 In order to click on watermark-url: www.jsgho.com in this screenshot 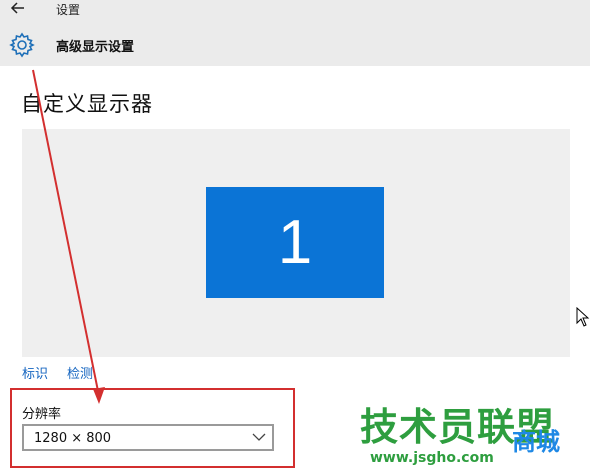, I will do `click(432, 458)`.